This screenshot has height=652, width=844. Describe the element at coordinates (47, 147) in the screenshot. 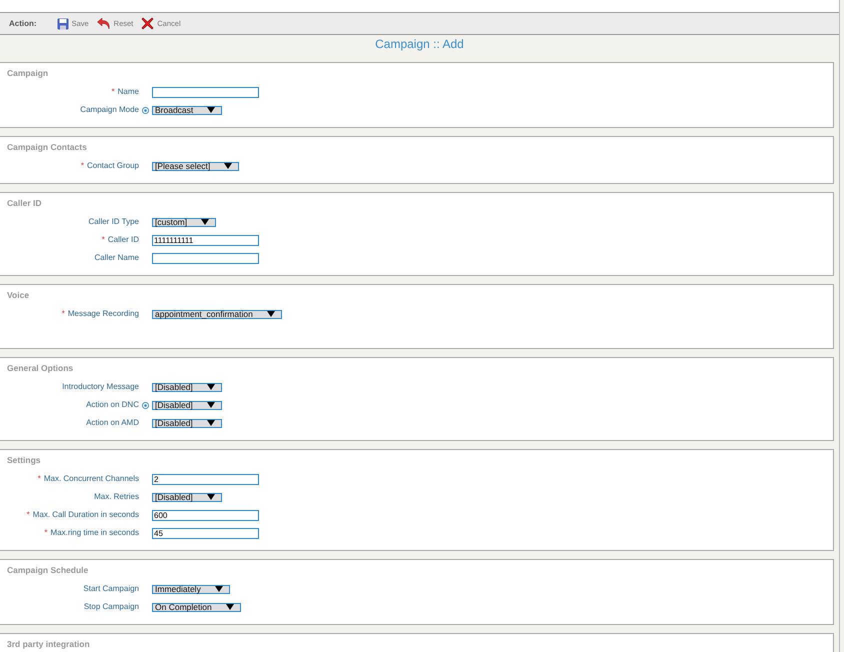

I see `section-title: Campaign Contacts` at that location.